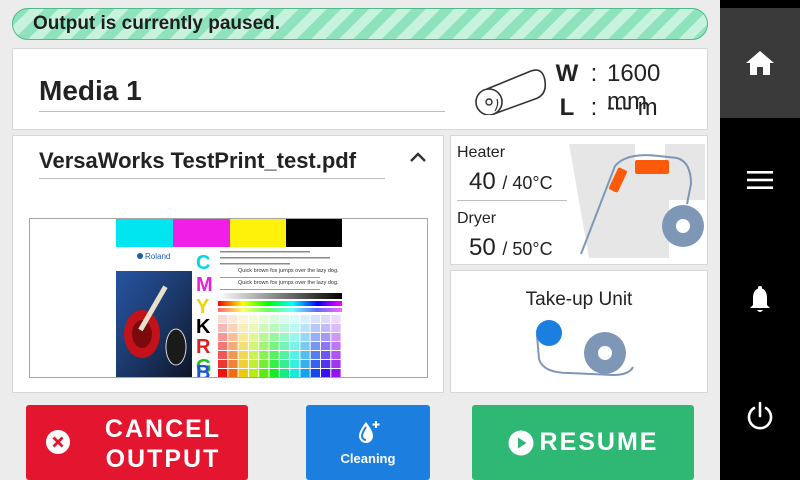 The height and width of the screenshot is (480, 800). What do you see at coordinates (605, 108) in the screenshot?
I see `media-length: L : --- m` at bounding box center [605, 108].